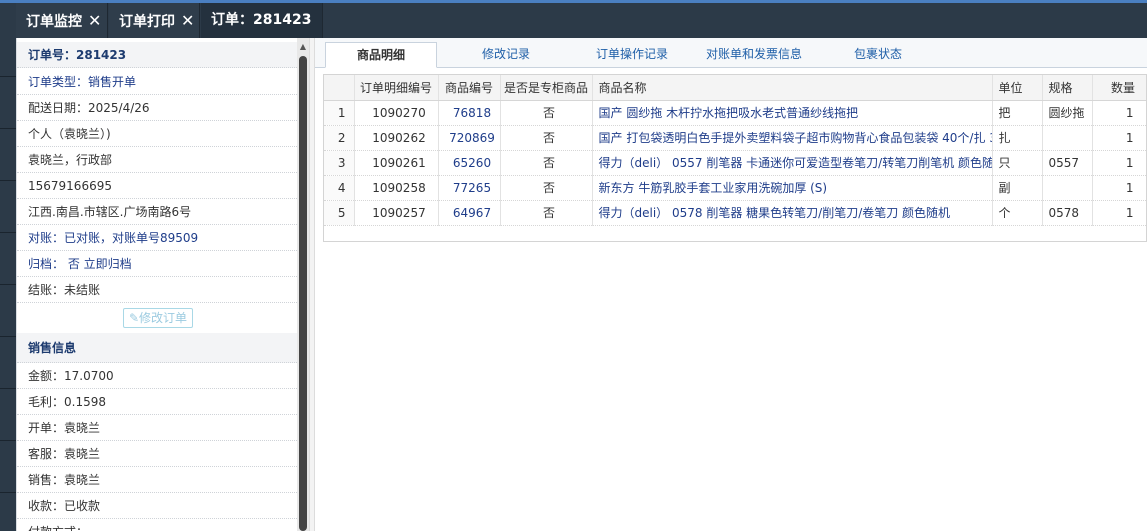 Image resolution: width=1147 pixels, height=531 pixels. Describe the element at coordinates (1067, 213) in the screenshot. I see `spec: 0578` at that location.